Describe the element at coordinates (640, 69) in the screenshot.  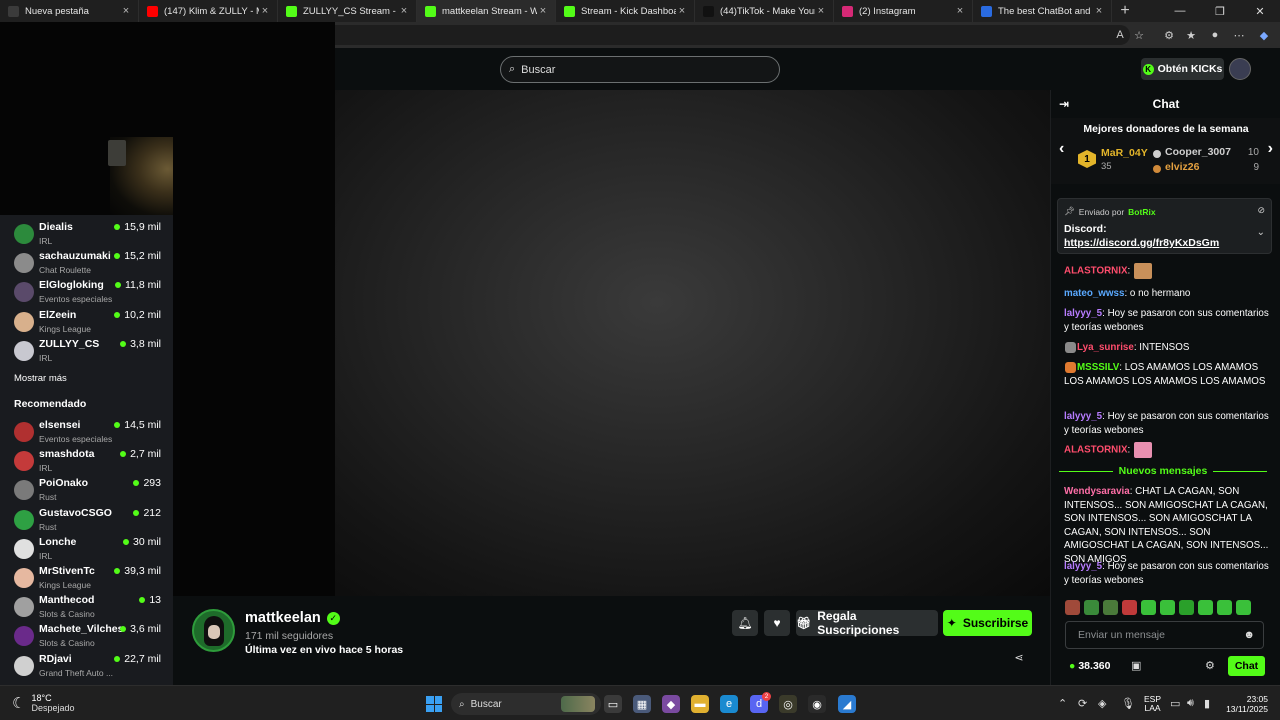
I see `search-input: ⌕ Buscar` at that location.